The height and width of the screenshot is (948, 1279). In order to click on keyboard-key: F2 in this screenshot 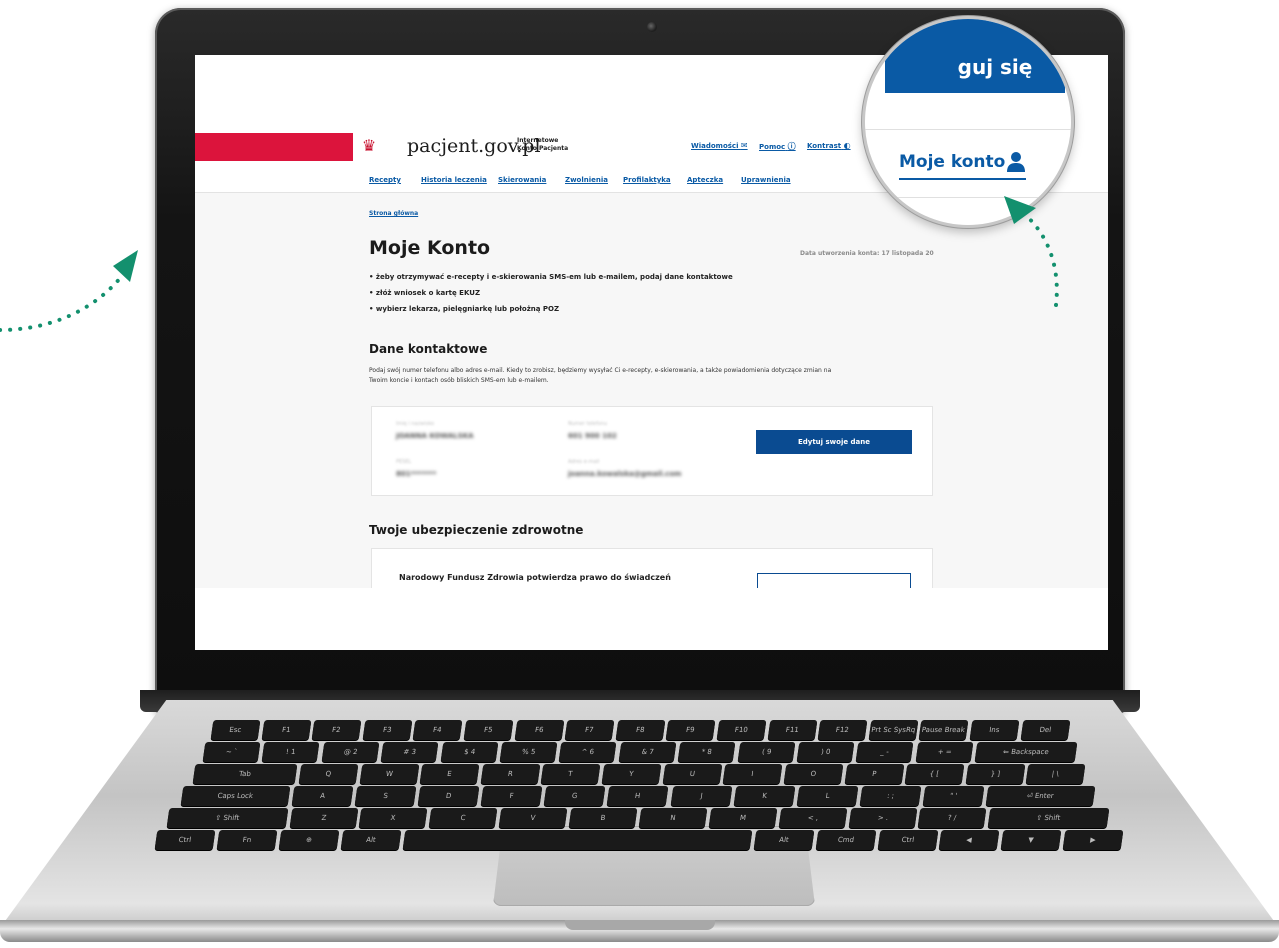, I will do `click(336, 730)`.